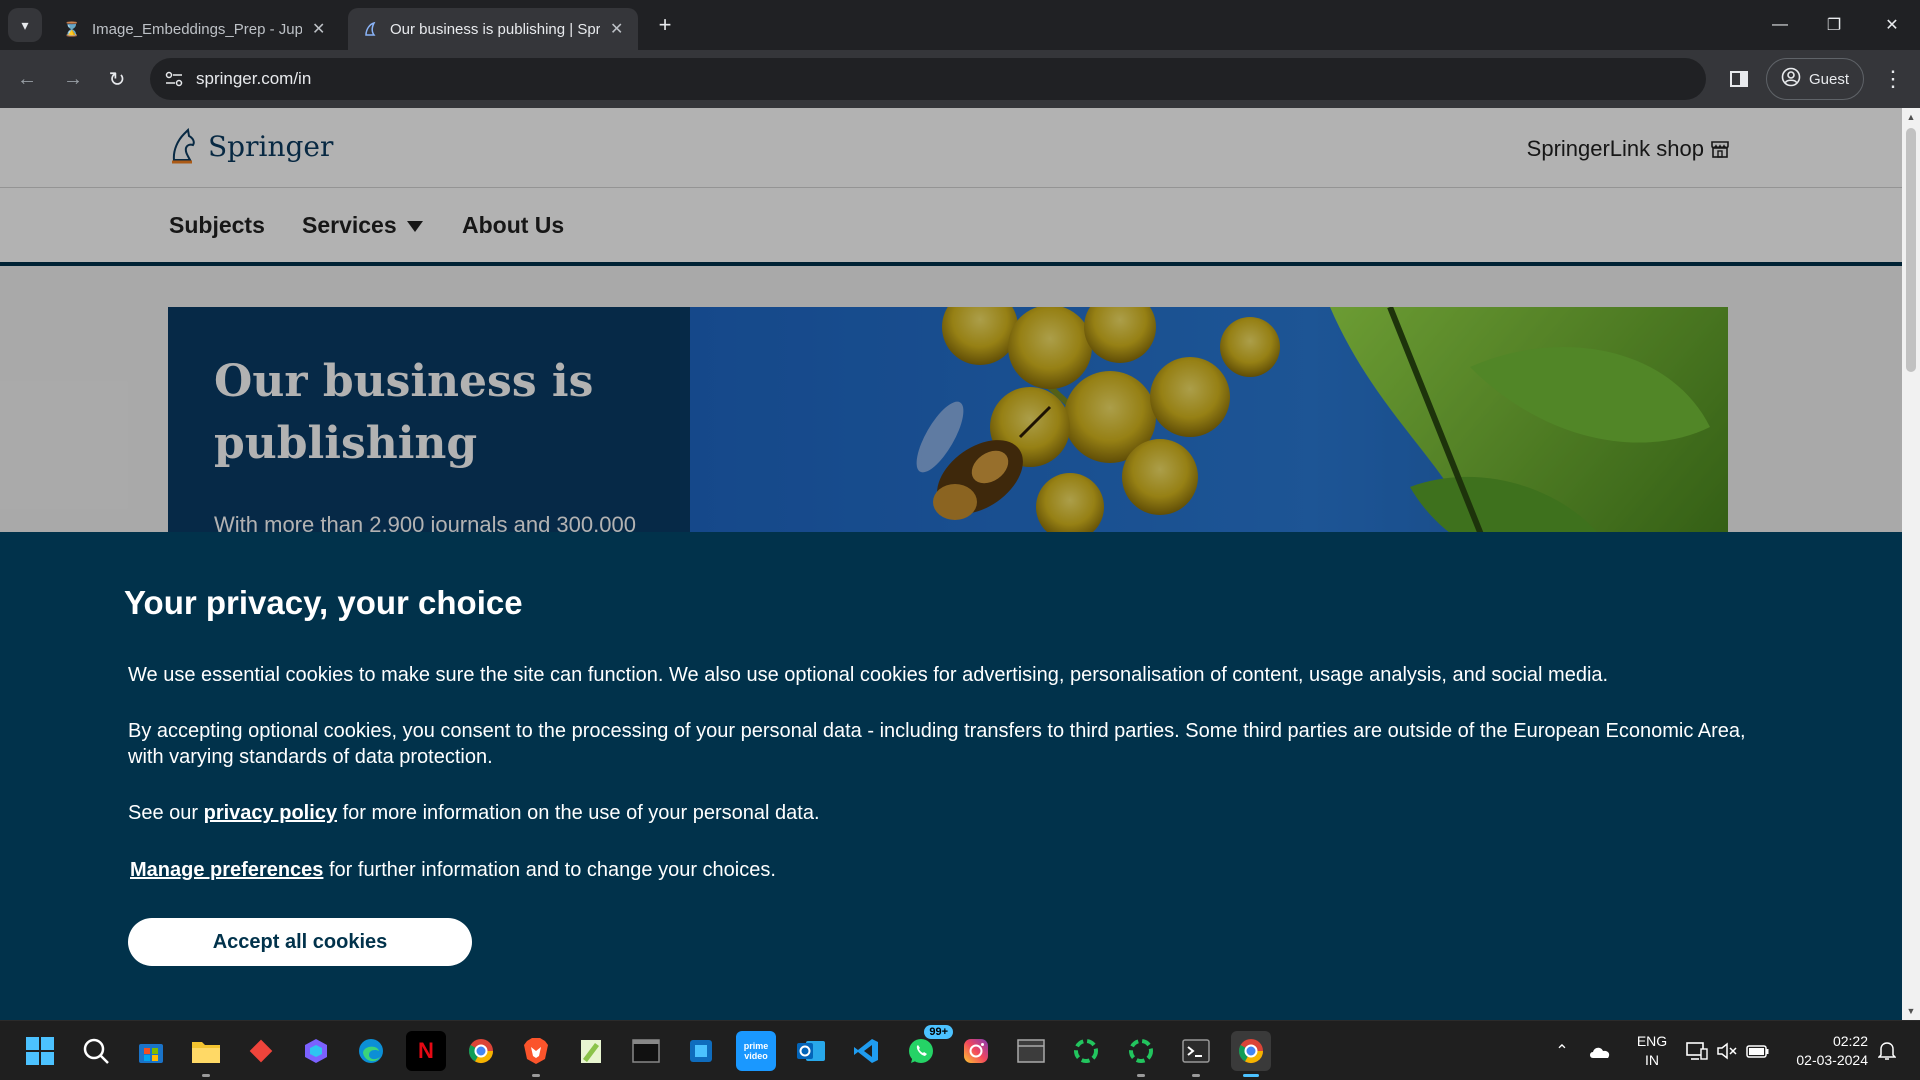  Describe the element at coordinates (1251, 1054) in the screenshot. I see `chrome-active-icon` at that location.